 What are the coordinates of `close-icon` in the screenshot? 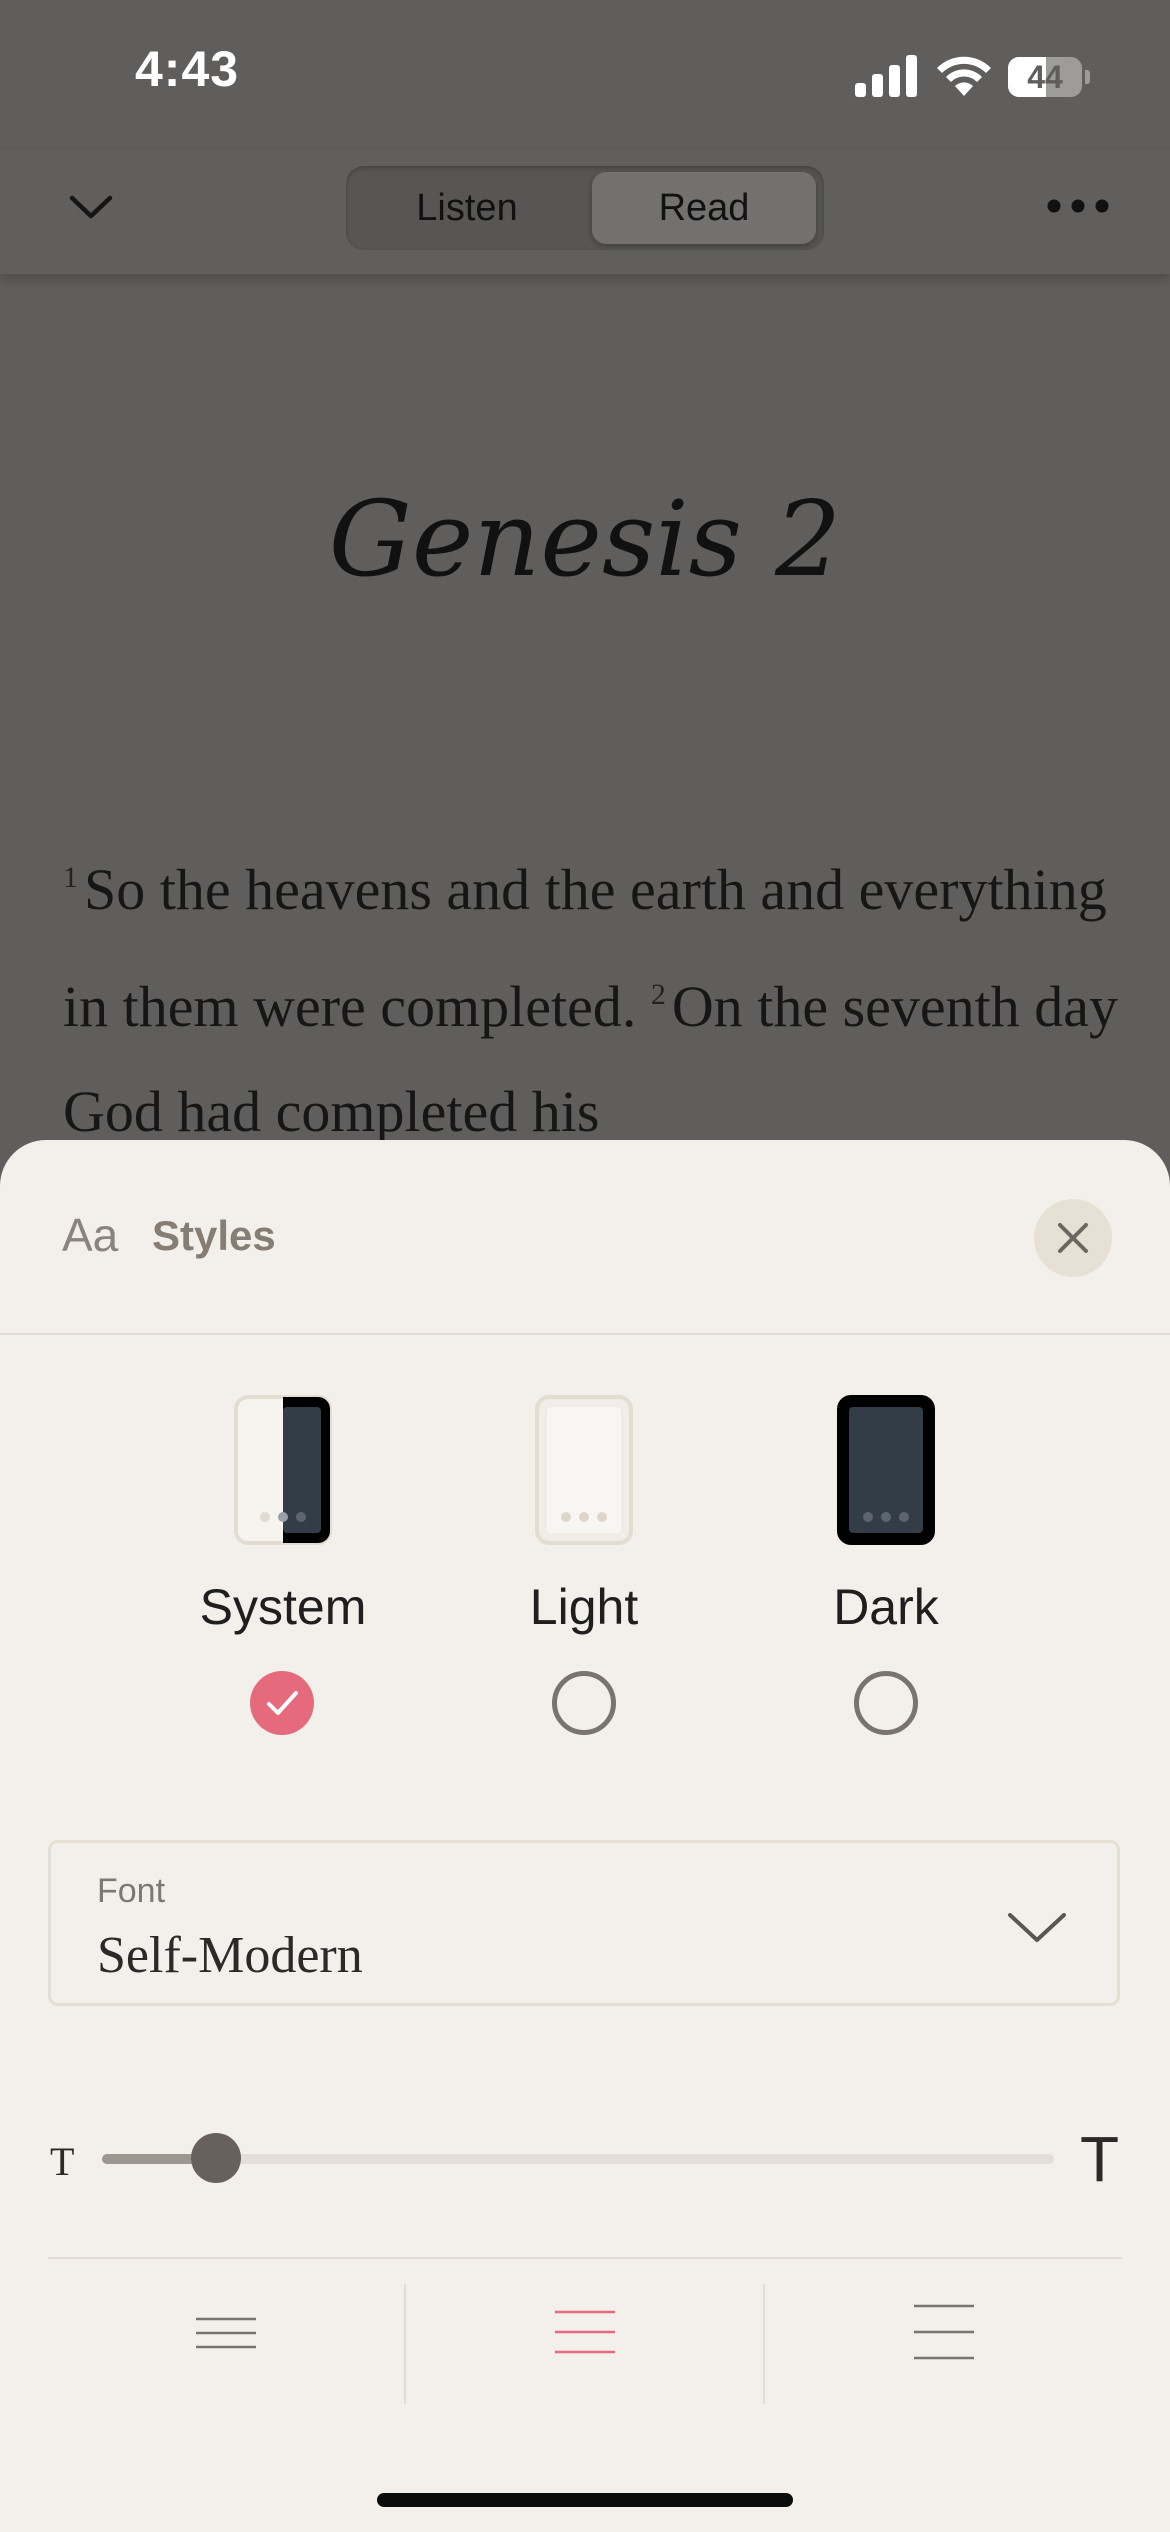 It's located at (1073, 1238).